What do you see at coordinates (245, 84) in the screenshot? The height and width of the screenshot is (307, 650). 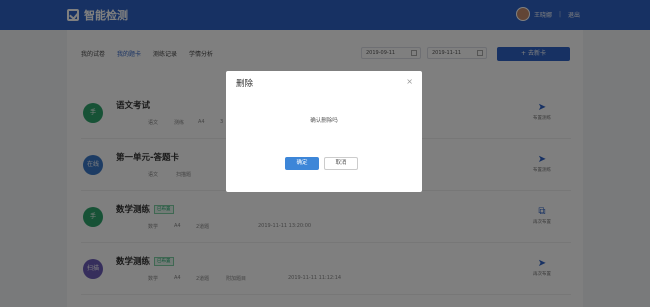 I see `dialog-title: 删除` at bounding box center [245, 84].